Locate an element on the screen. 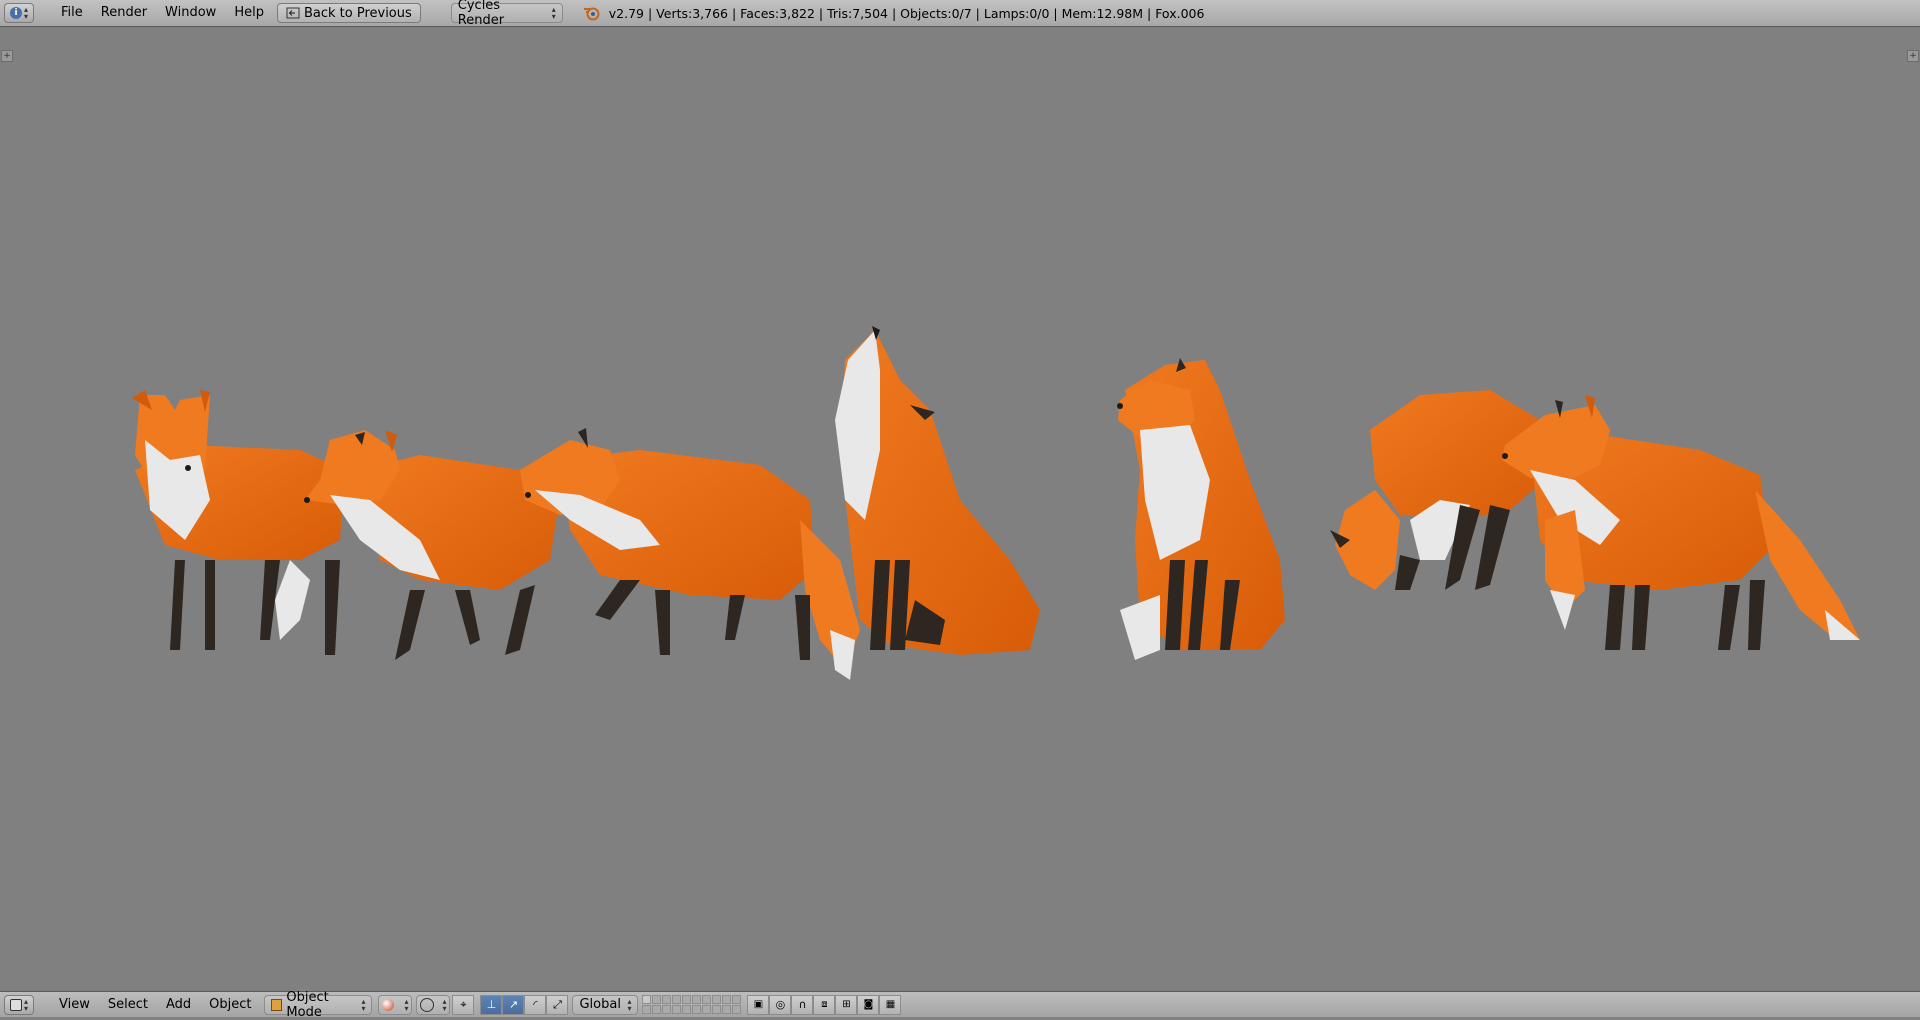  back-to-previous-button: Back to Previous is located at coordinates (348, 13).